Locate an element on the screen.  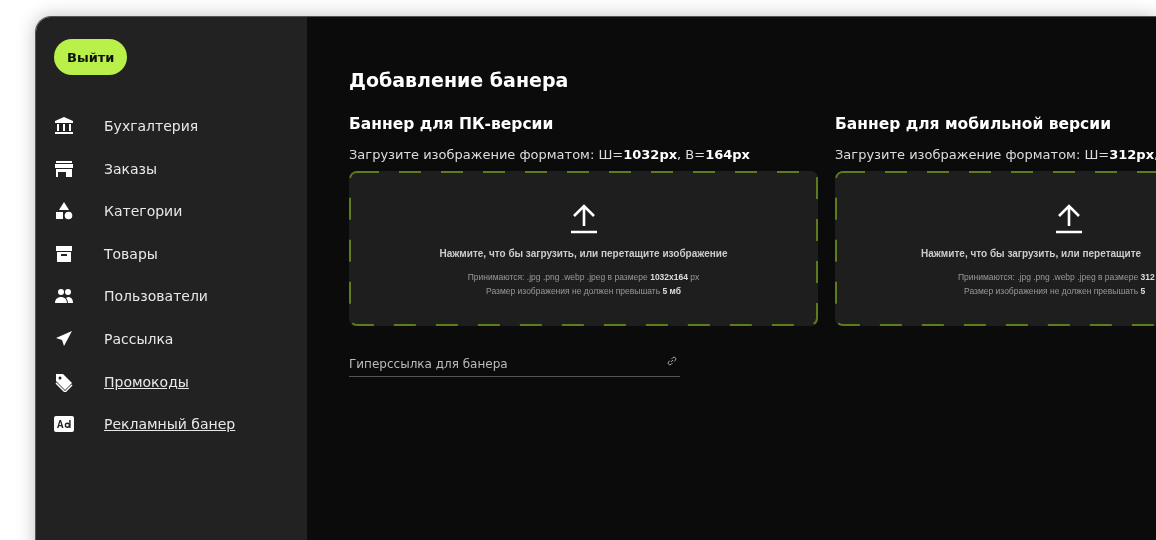
section-title: Баннер для мобильной версии is located at coordinates (973, 124).